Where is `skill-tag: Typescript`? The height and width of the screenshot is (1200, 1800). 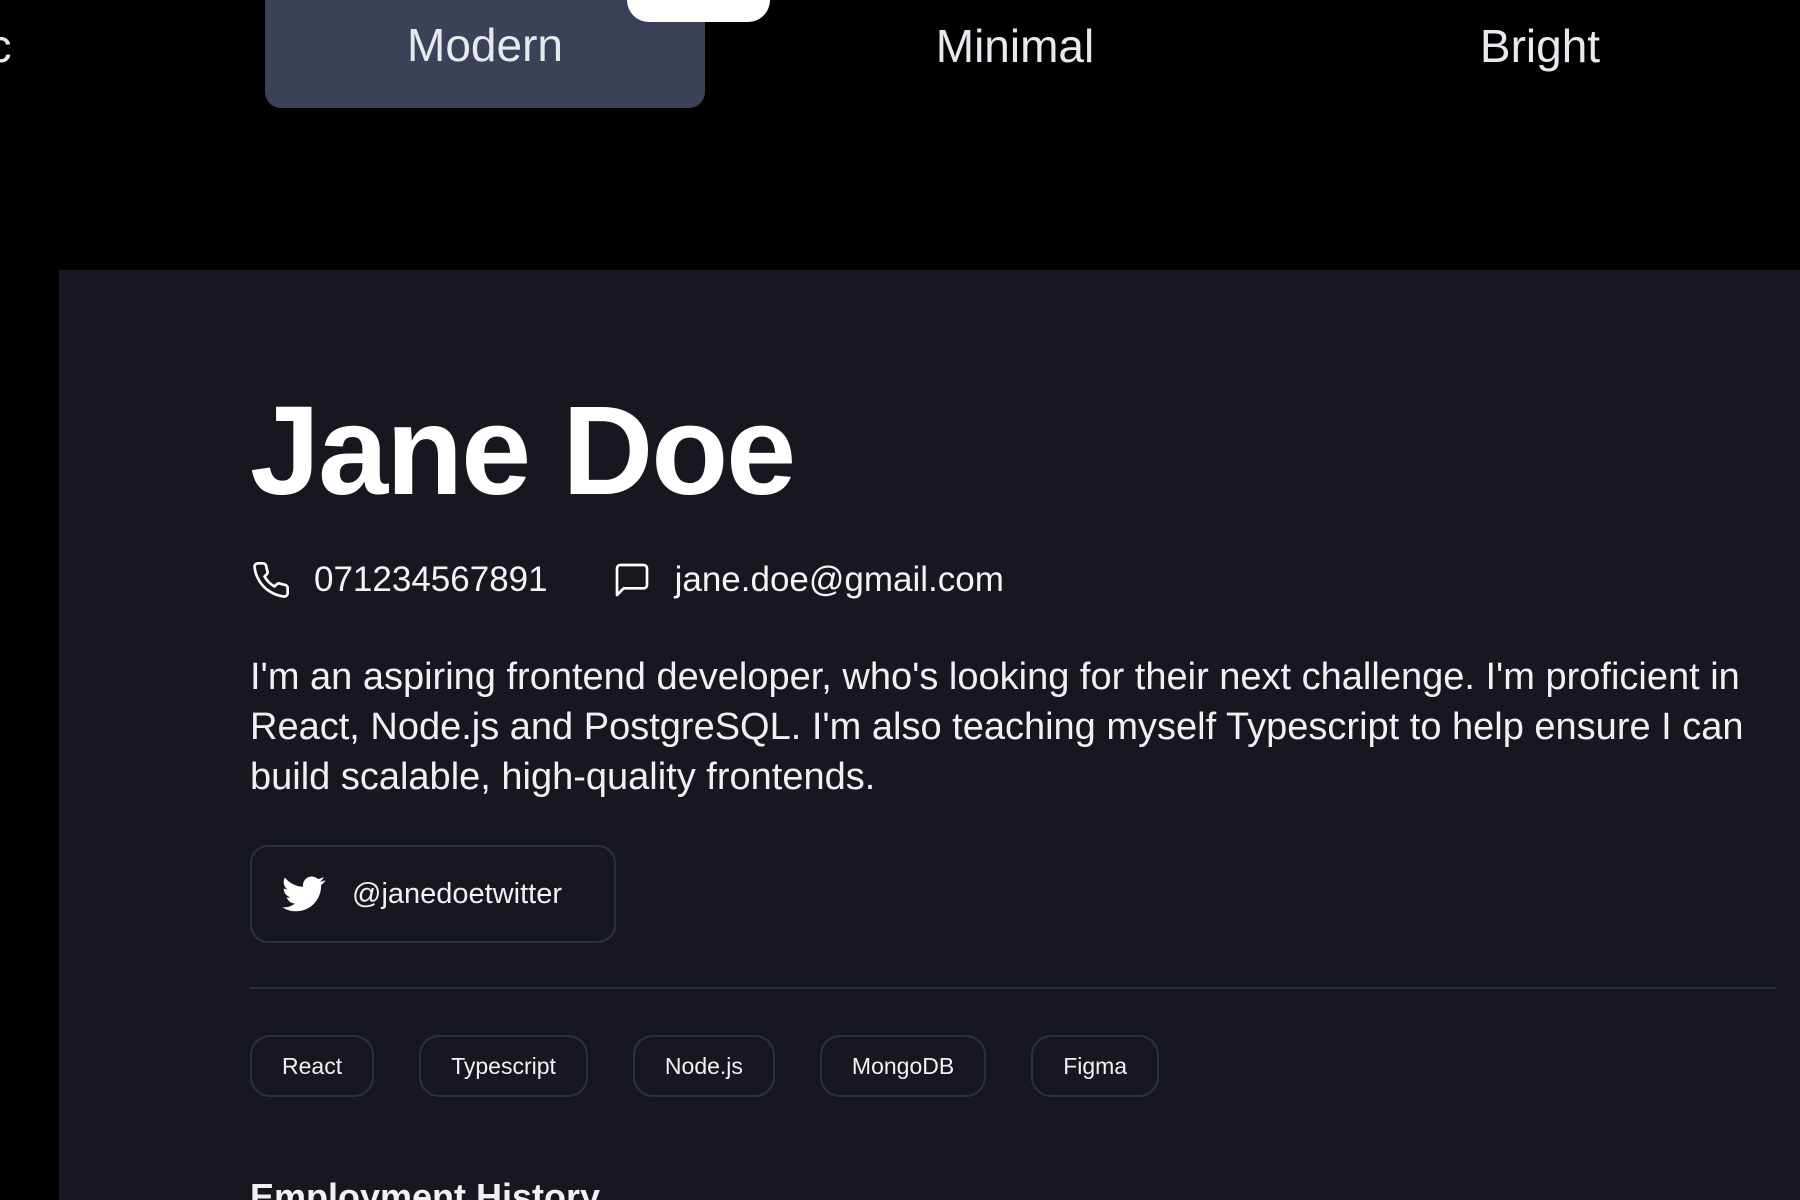 skill-tag: Typescript is located at coordinates (503, 1066).